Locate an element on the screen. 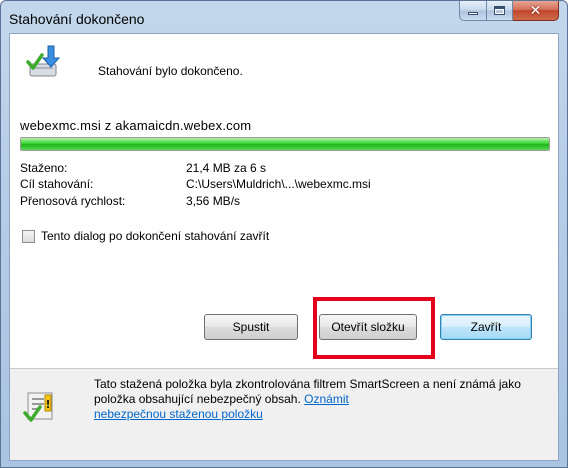  download-progress-bar is located at coordinates (285, 144).